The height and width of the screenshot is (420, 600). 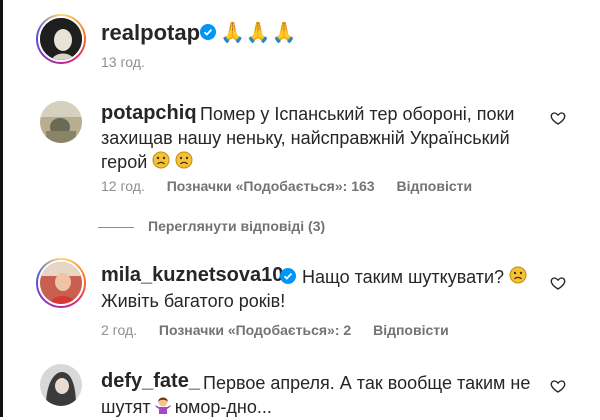 What do you see at coordinates (123, 186) in the screenshot?
I see `comment-time: 12 год.` at bounding box center [123, 186].